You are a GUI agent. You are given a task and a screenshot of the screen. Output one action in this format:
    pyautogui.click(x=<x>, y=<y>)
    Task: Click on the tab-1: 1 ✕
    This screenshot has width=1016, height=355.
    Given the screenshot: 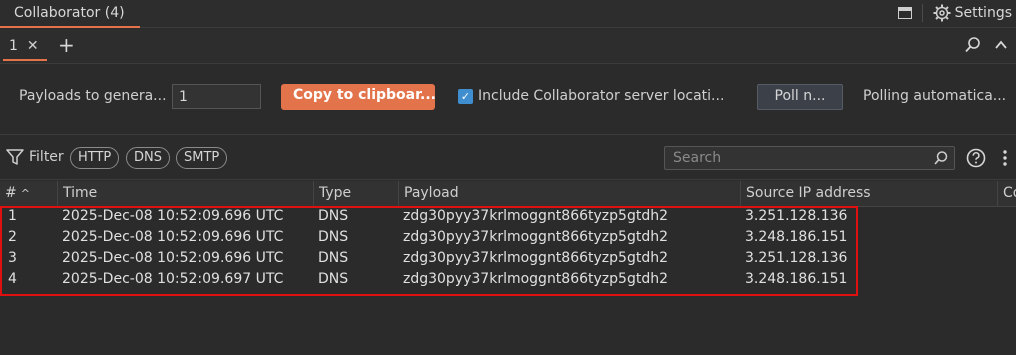 What is the action you would take?
    pyautogui.click(x=25, y=47)
    